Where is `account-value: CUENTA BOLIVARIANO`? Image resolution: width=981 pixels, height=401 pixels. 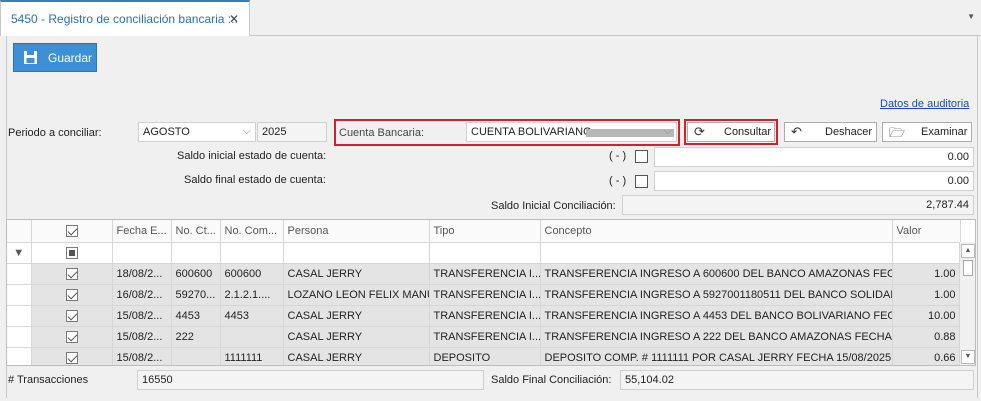 account-value: CUENTA BOLIVARIANO is located at coordinates (531, 132).